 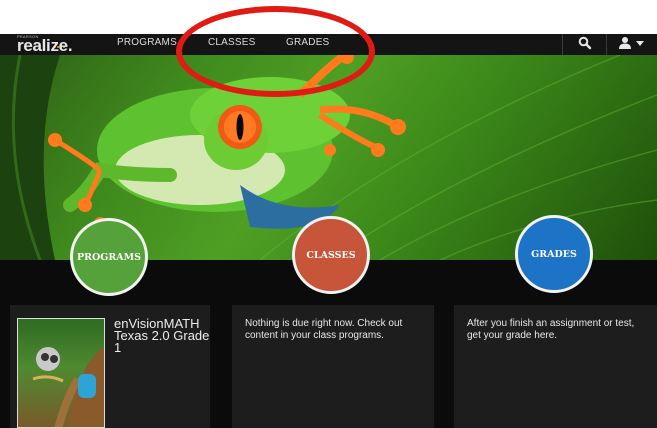 I want to click on program-cover-image, so click(x=61, y=373).